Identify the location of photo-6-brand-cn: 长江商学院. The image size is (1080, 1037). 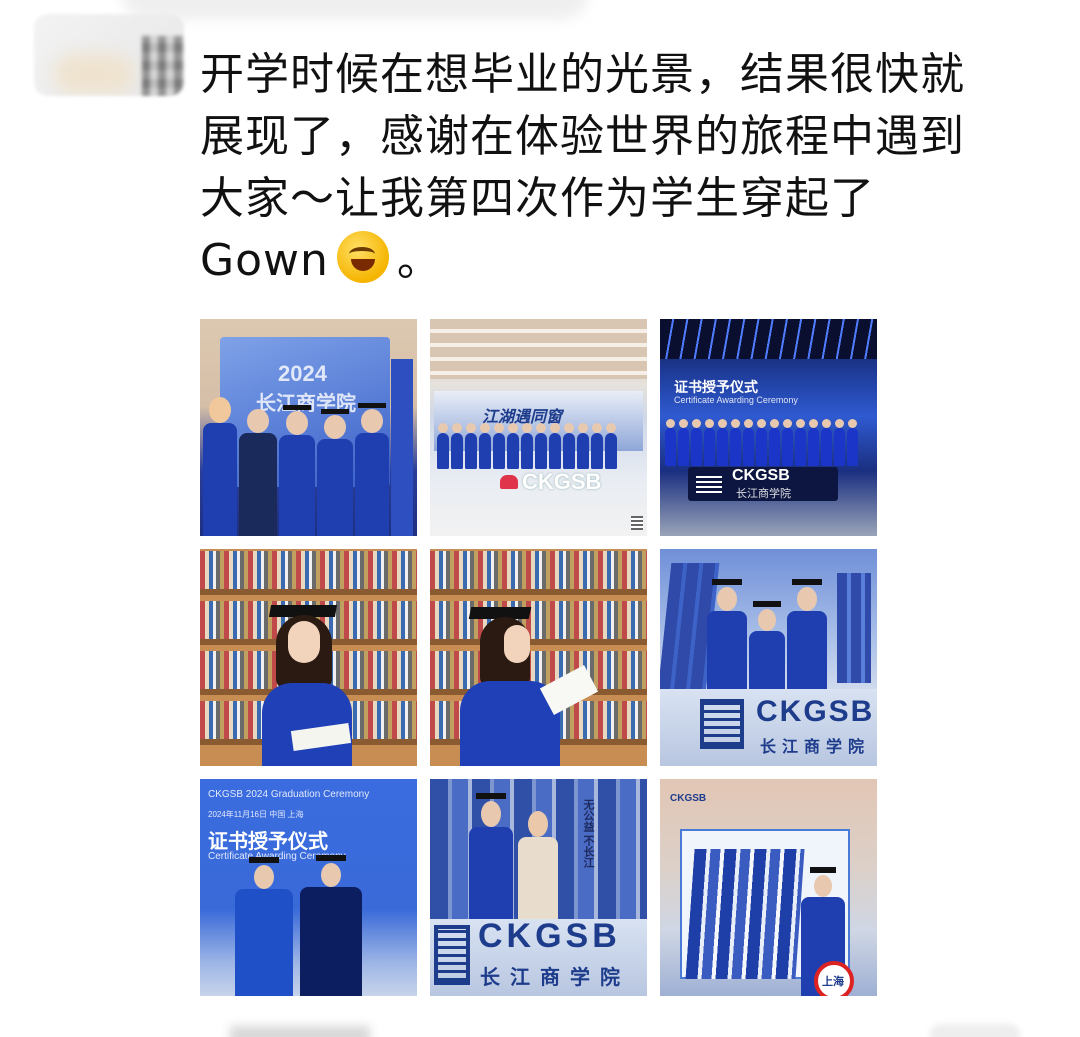
(815, 747).